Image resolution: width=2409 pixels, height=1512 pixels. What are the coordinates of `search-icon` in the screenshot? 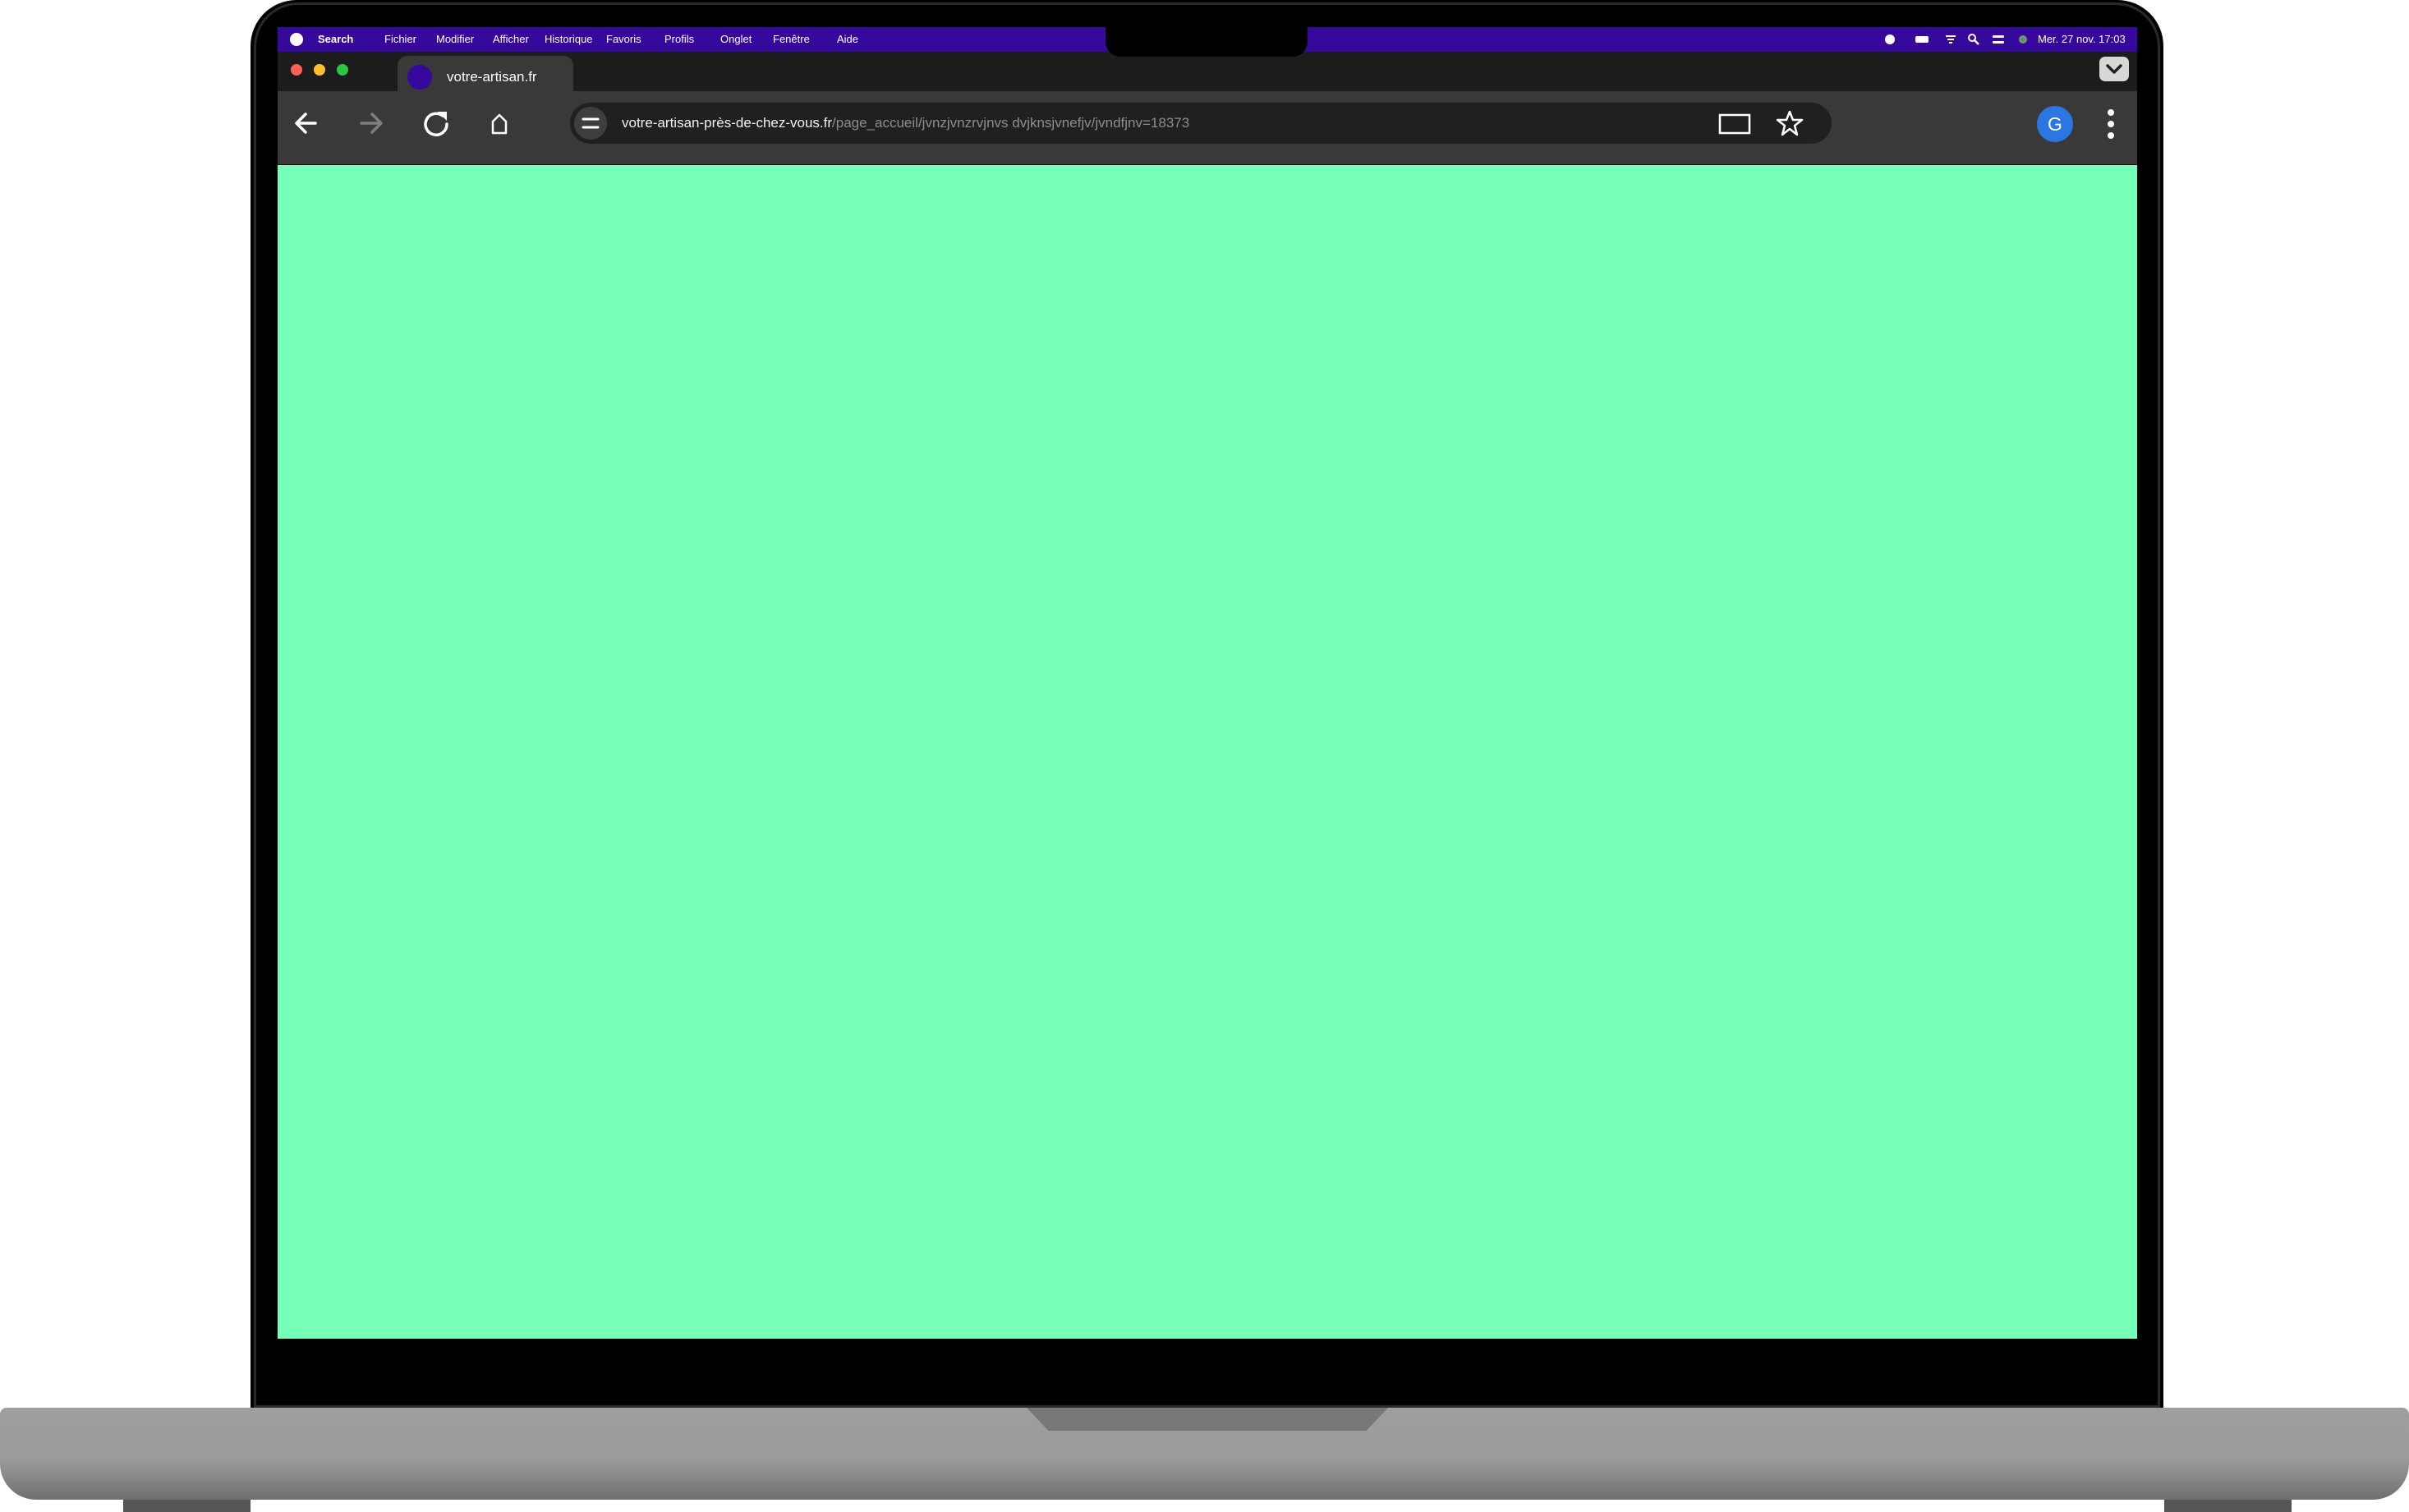 It's located at (1973, 39).